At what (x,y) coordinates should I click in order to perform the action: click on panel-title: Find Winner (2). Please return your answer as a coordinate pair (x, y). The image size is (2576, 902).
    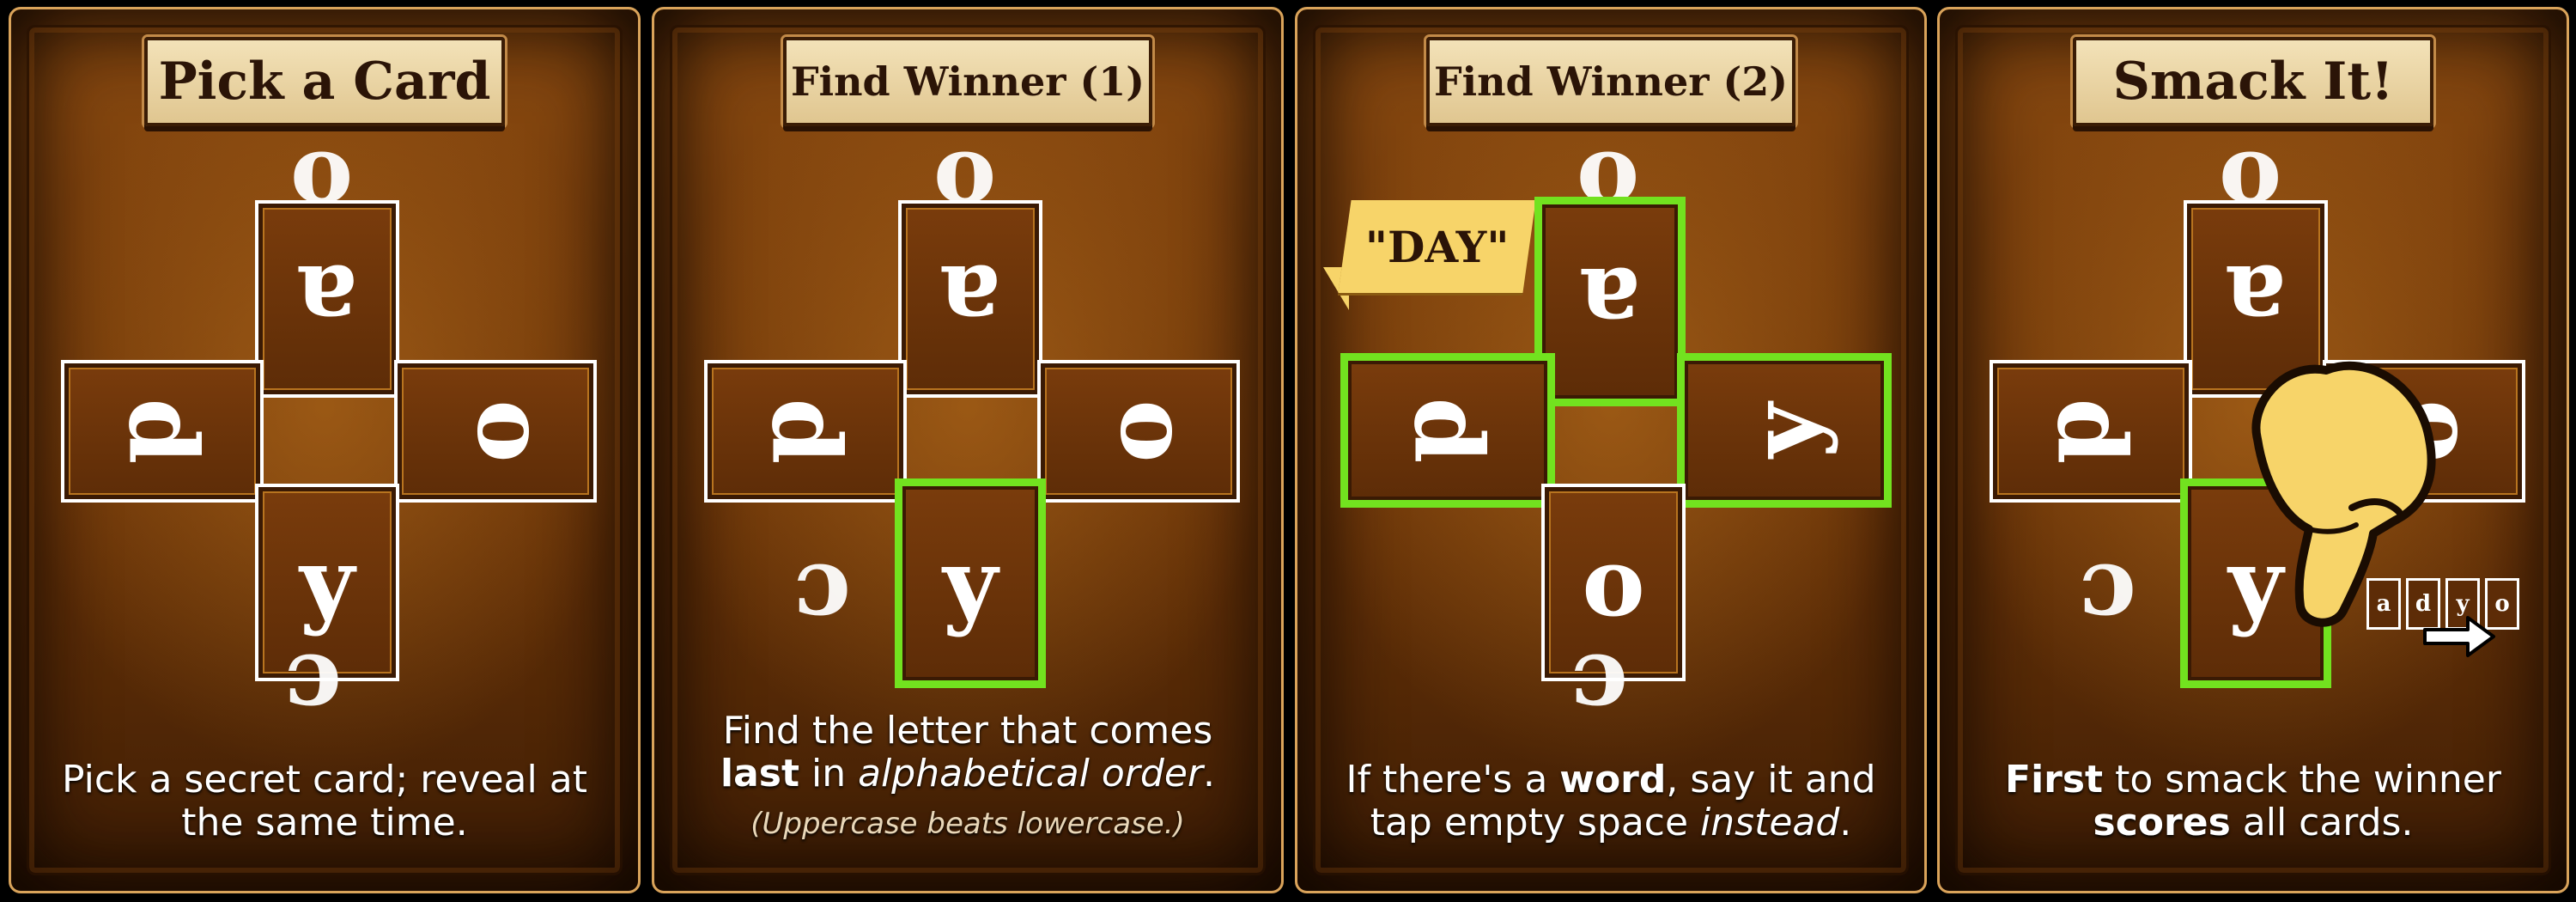
    Looking at the image, I should click on (1610, 81).